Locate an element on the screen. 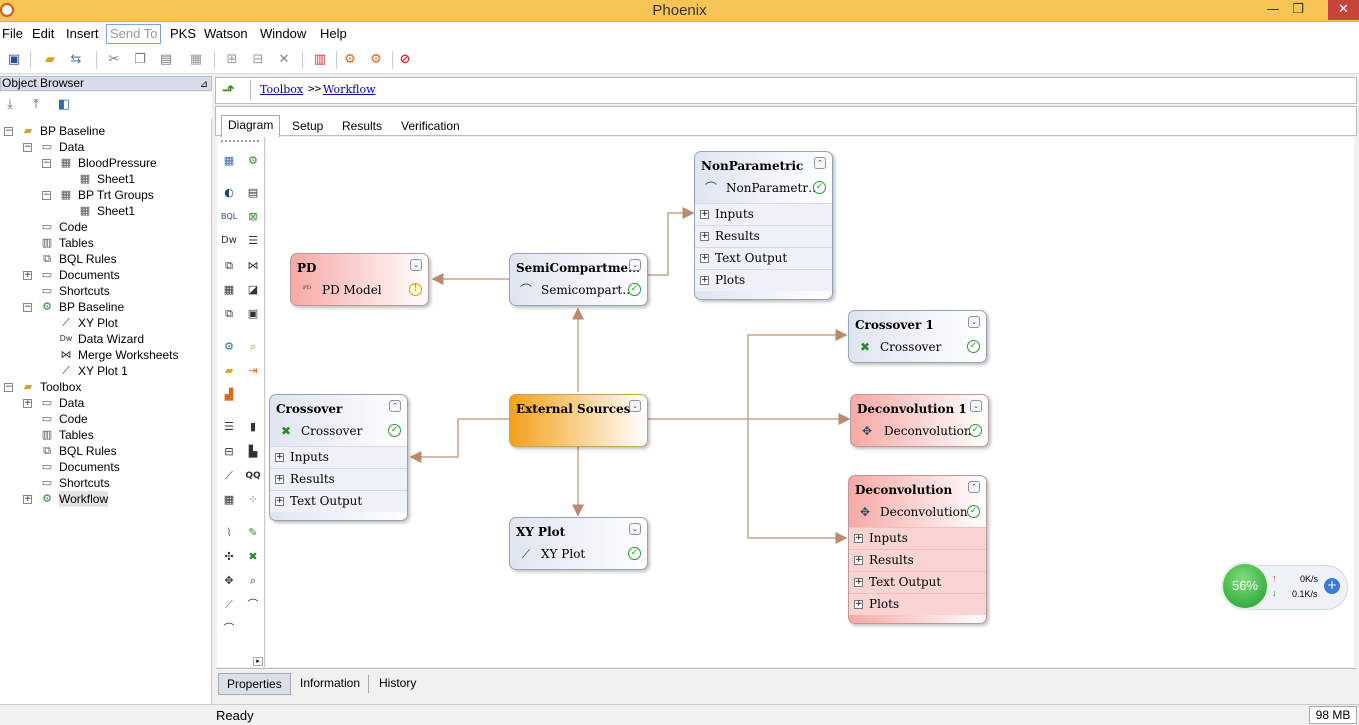 This screenshot has height=725, width=1359. tree-item: Sheet1 is located at coordinates (116, 179).